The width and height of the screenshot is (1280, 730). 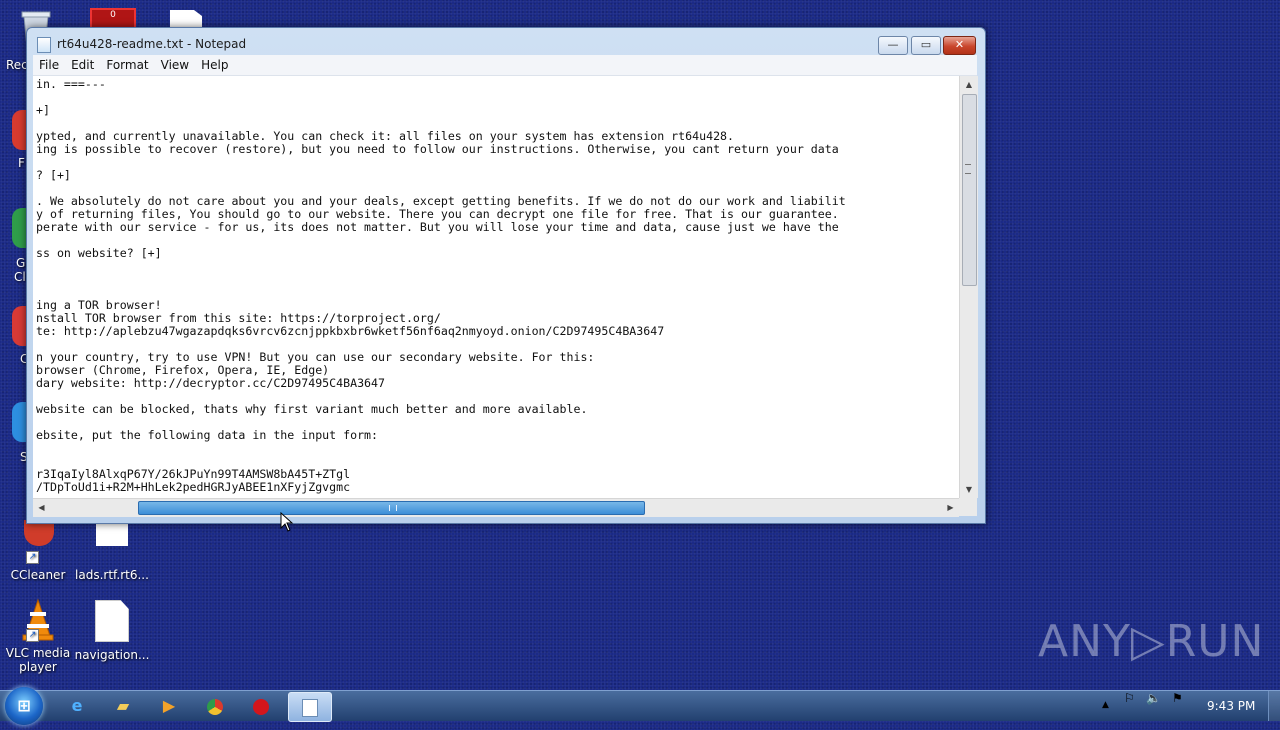 I want to click on close-button: ✕, so click(x=959, y=45).